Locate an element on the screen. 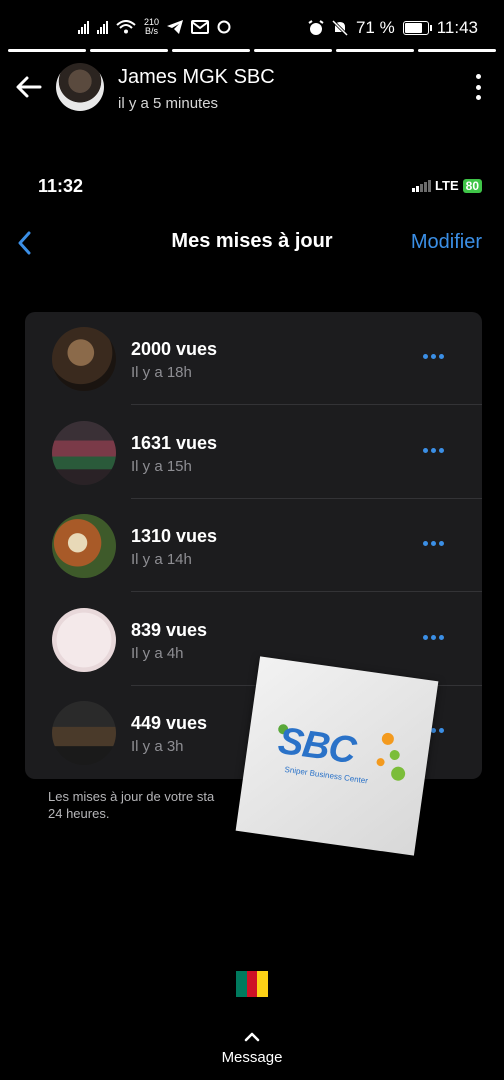 Image resolution: width=504 pixels, height=1080 pixels. avatar is located at coordinates (80, 87).